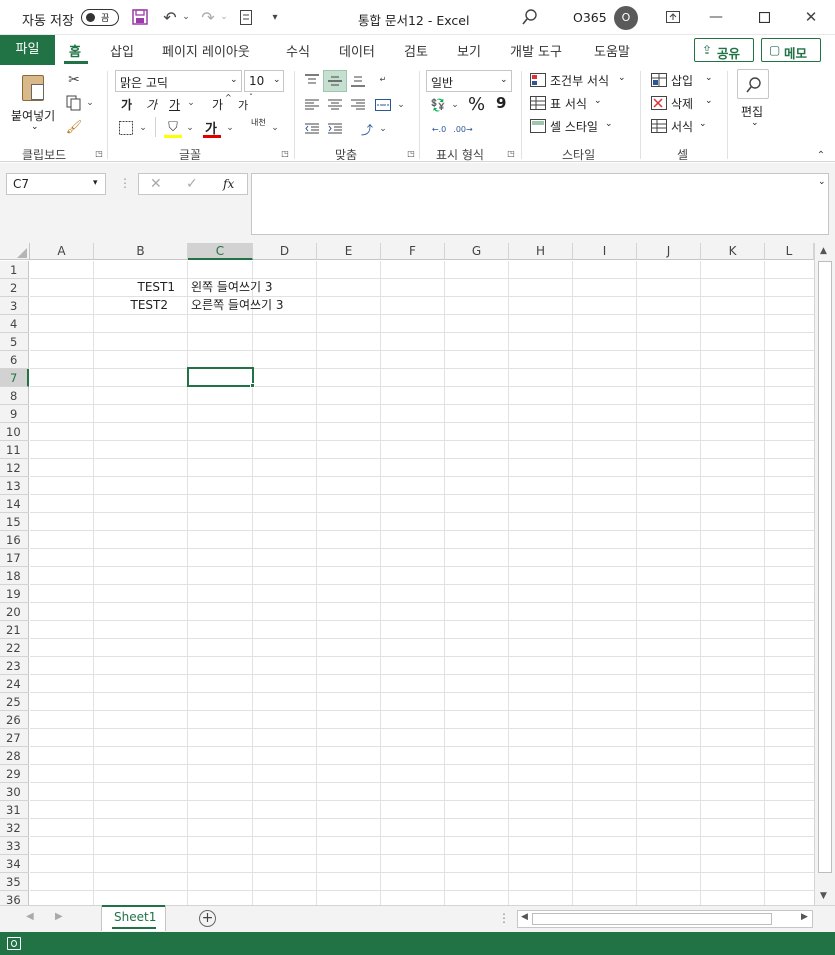 This screenshot has width=835, height=955. I want to click on number-launcher-icon: ◳, so click(511, 153).